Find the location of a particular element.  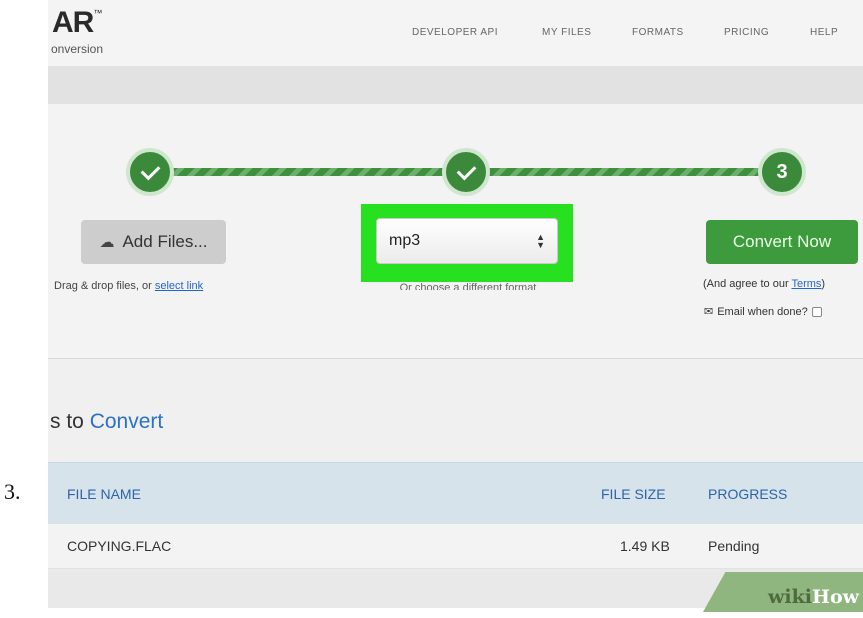

email-checkbox is located at coordinates (816, 311).